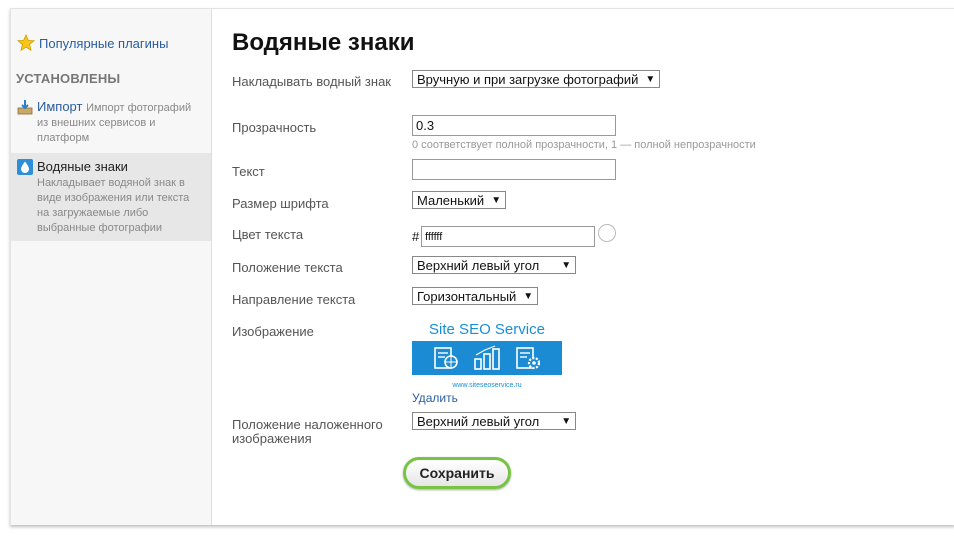 The height and width of the screenshot is (542, 954). Describe the element at coordinates (467, 296) in the screenshot. I see `select-value: Горизонтальный` at that location.